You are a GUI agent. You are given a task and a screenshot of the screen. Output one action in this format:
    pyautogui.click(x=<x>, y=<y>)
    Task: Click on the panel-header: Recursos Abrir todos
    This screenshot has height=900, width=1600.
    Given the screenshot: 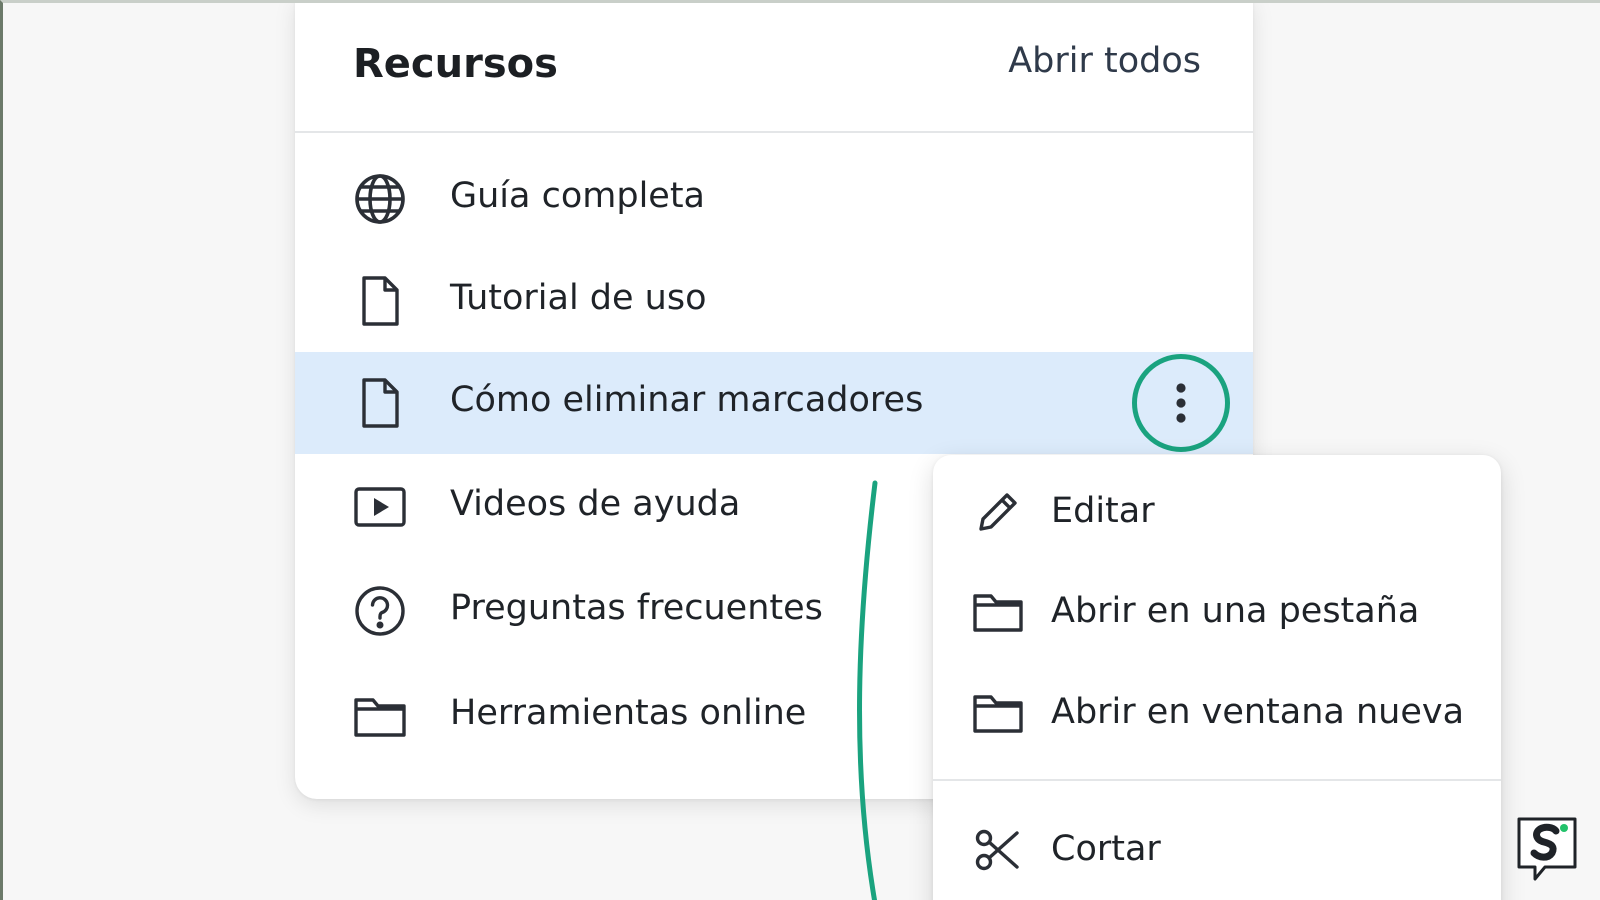 What is the action you would take?
    pyautogui.click(x=774, y=68)
    